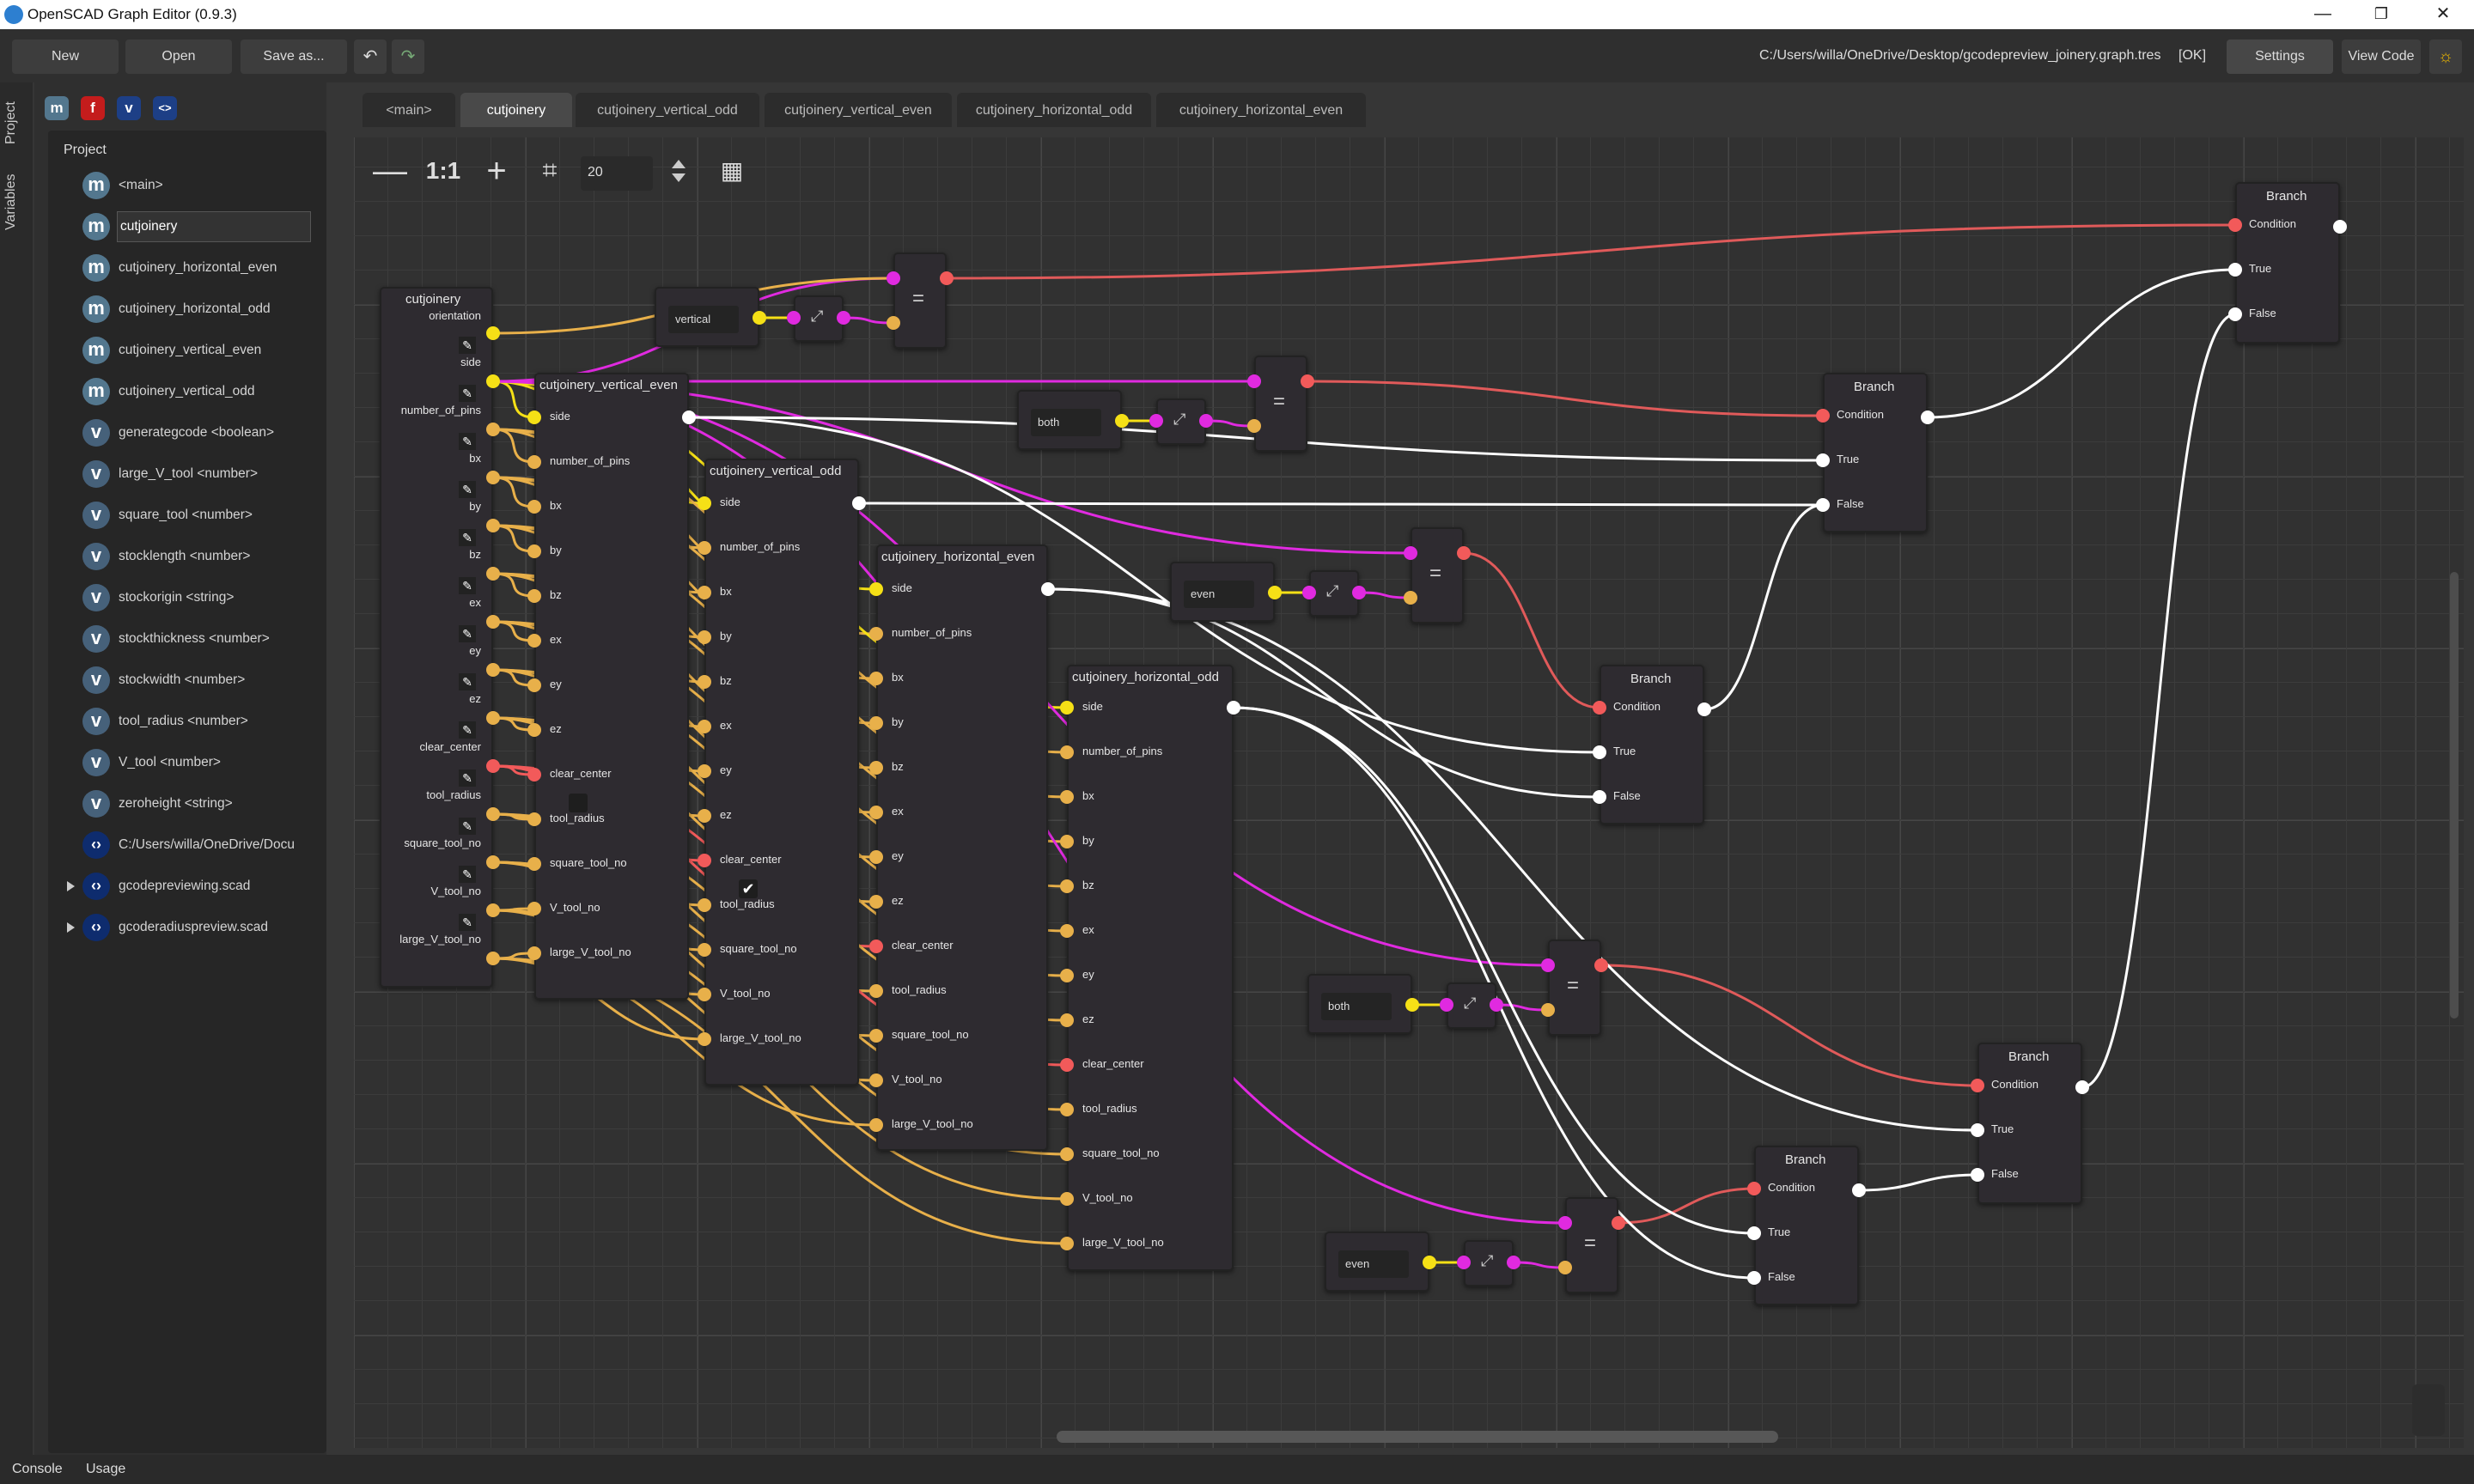 The image size is (2474, 1484). Describe the element at coordinates (703, 320) in the screenshot. I see `string-value-field: vertical` at that location.